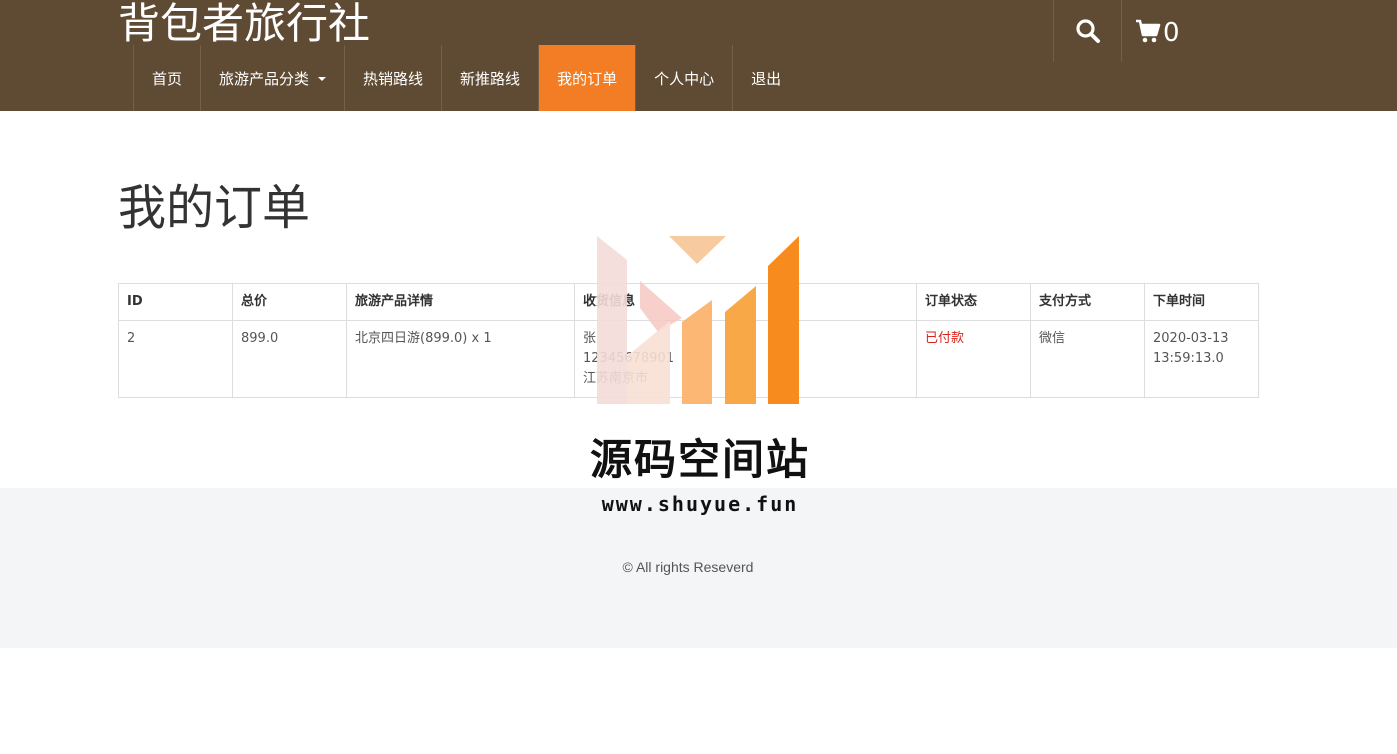 This screenshot has height=754, width=1397. I want to click on nav-label: 个人中心, so click(684, 78).